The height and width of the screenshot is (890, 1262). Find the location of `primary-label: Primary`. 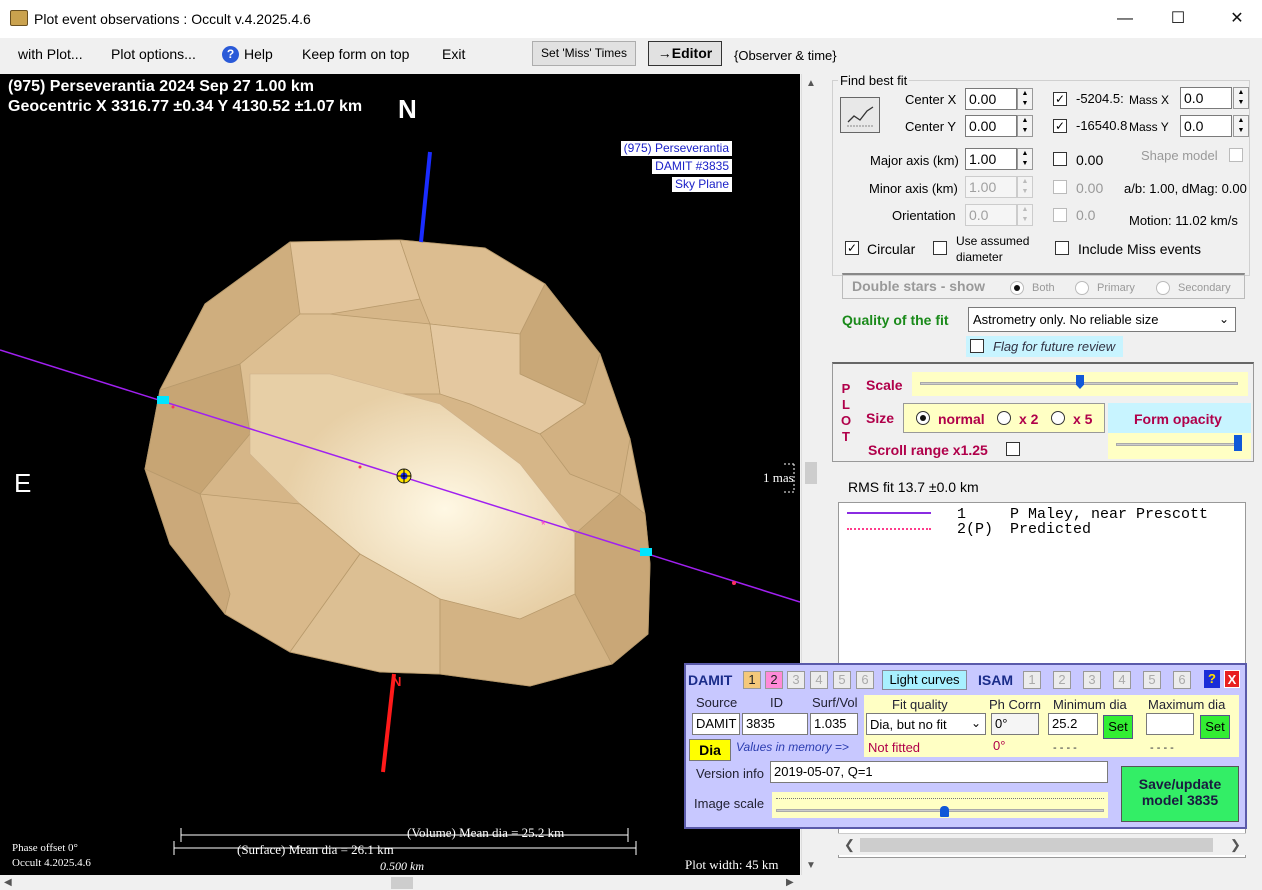

primary-label: Primary is located at coordinates (1116, 288).